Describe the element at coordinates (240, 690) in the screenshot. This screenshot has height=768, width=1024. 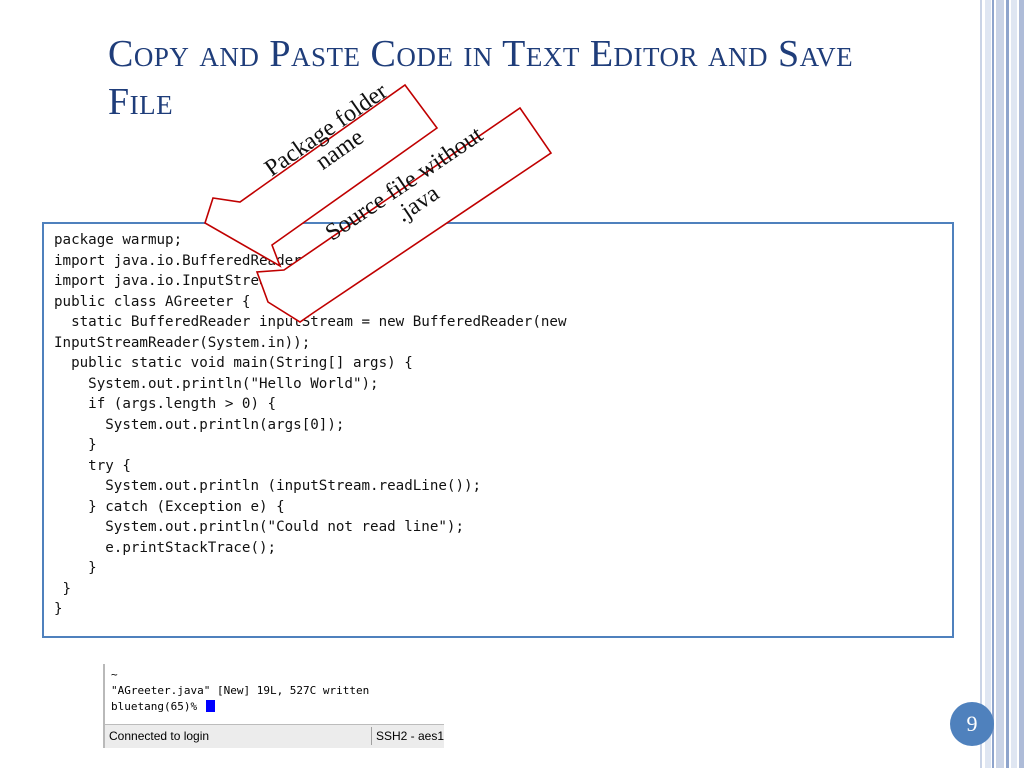
I see `terminal-write-message: "AGreeter.java" [New] 19L, 527C written` at that location.